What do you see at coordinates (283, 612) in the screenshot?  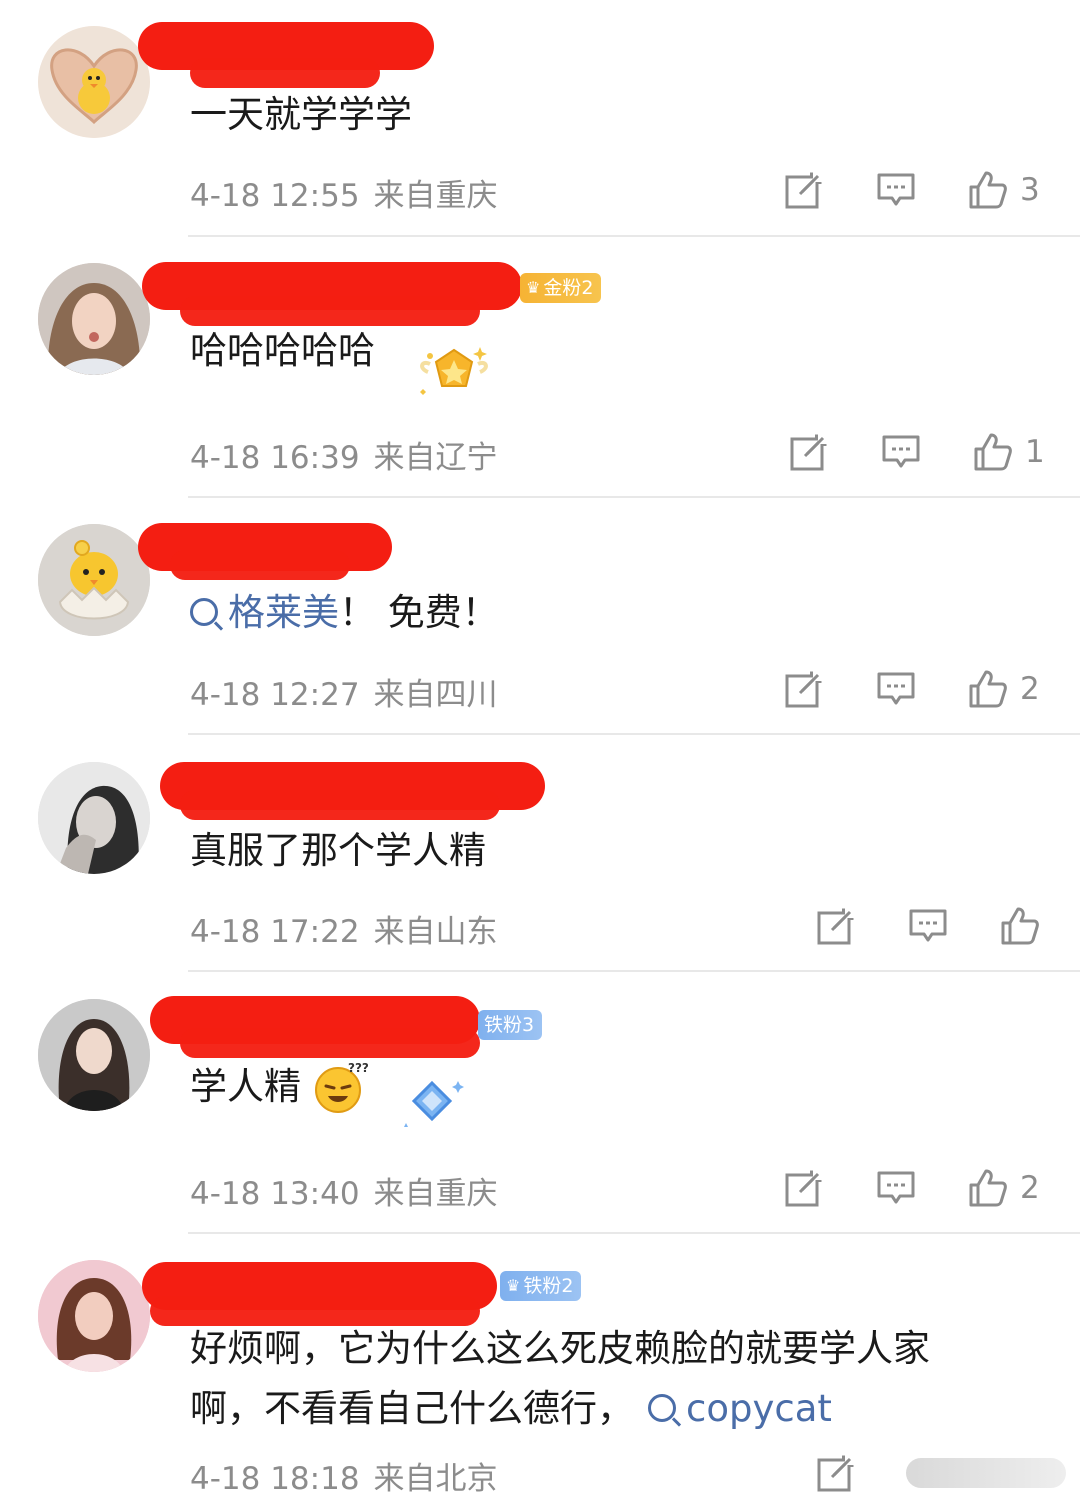 I see `link-label: 格莱美` at bounding box center [283, 612].